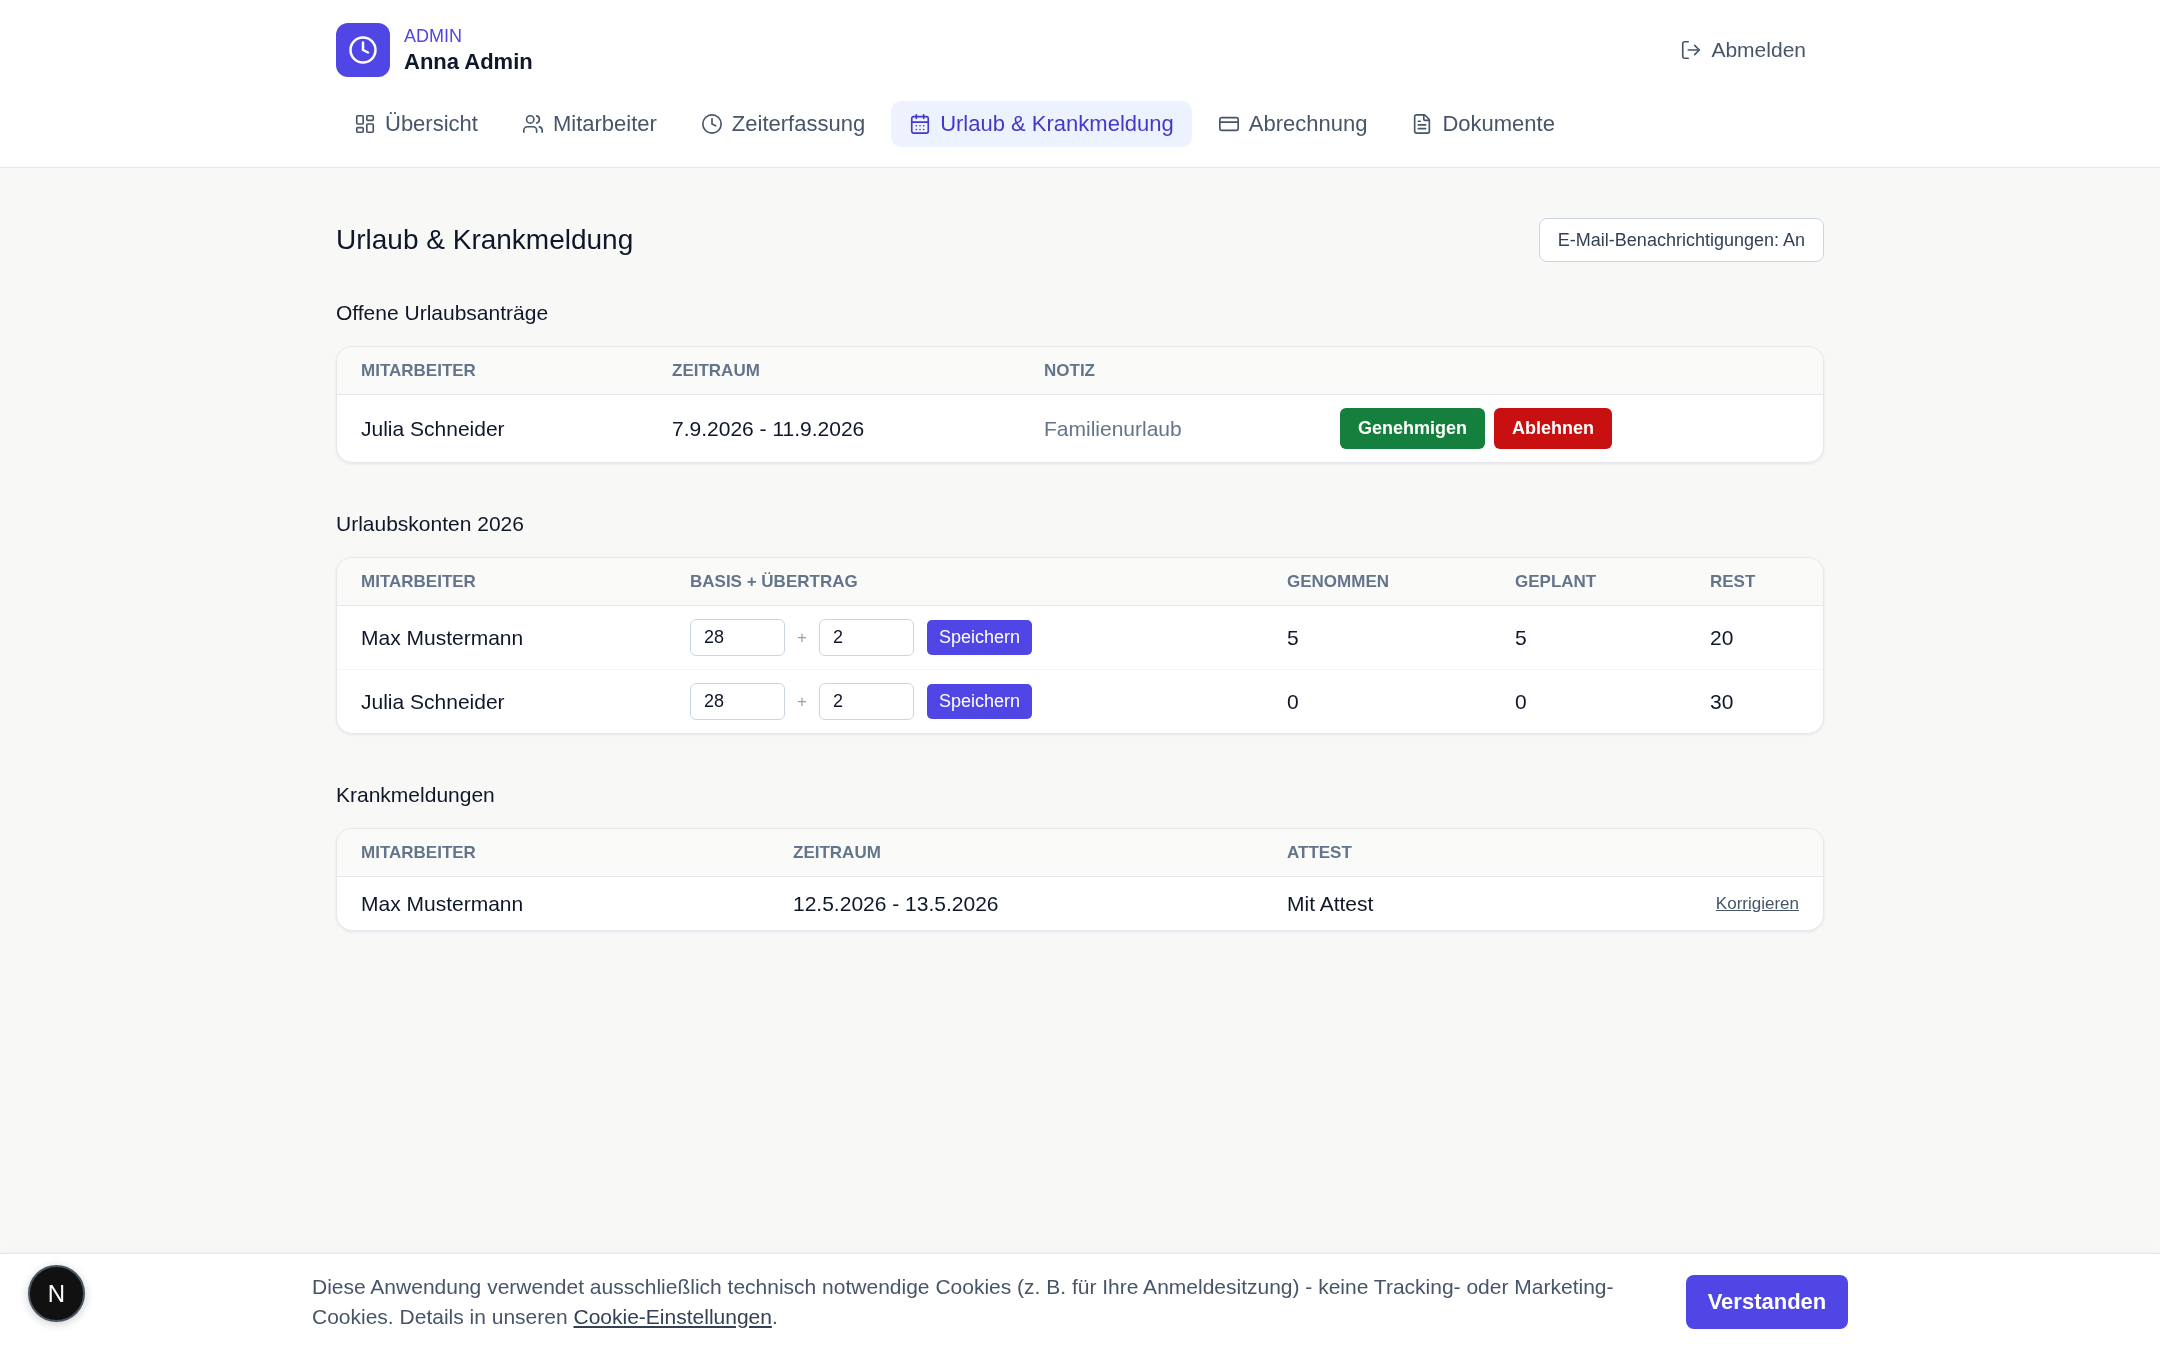 The width and height of the screenshot is (2160, 1350). What do you see at coordinates (1722, 637) in the screenshot?
I see `days-remaining: 20` at bounding box center [1722, 637].